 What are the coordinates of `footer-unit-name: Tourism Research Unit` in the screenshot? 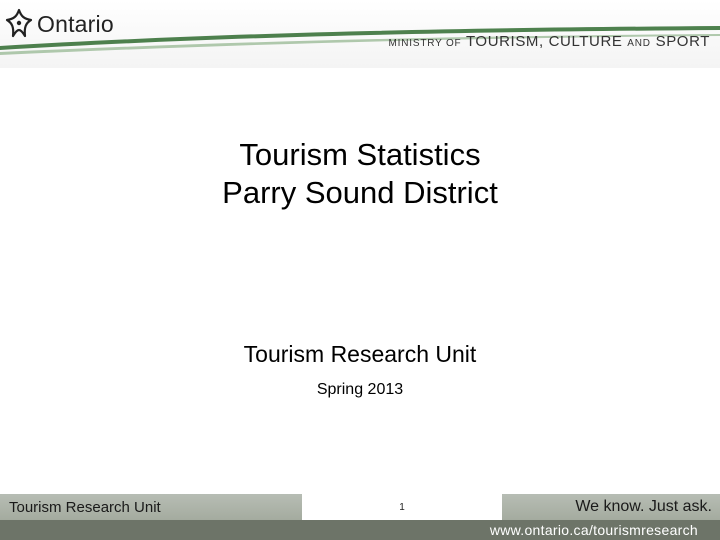 It's located at (85, 507).